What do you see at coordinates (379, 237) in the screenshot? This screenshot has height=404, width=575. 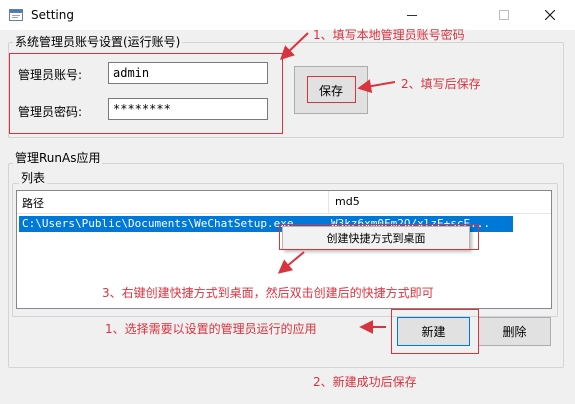 I see `annotation-box-context-menu` at bounding box center [379, 237].